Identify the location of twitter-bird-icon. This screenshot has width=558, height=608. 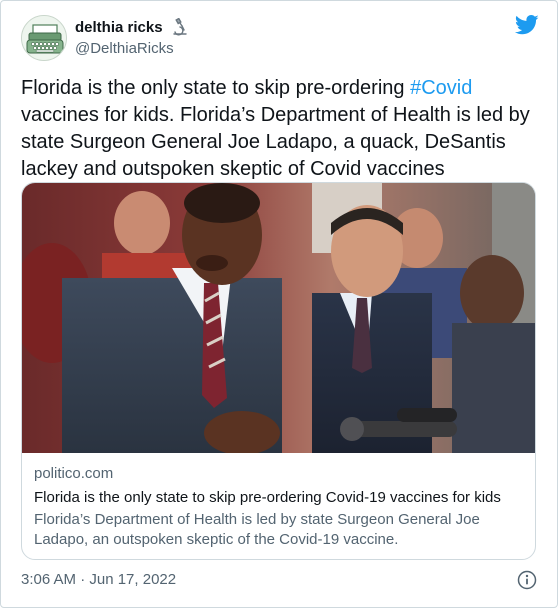
(527, 25).